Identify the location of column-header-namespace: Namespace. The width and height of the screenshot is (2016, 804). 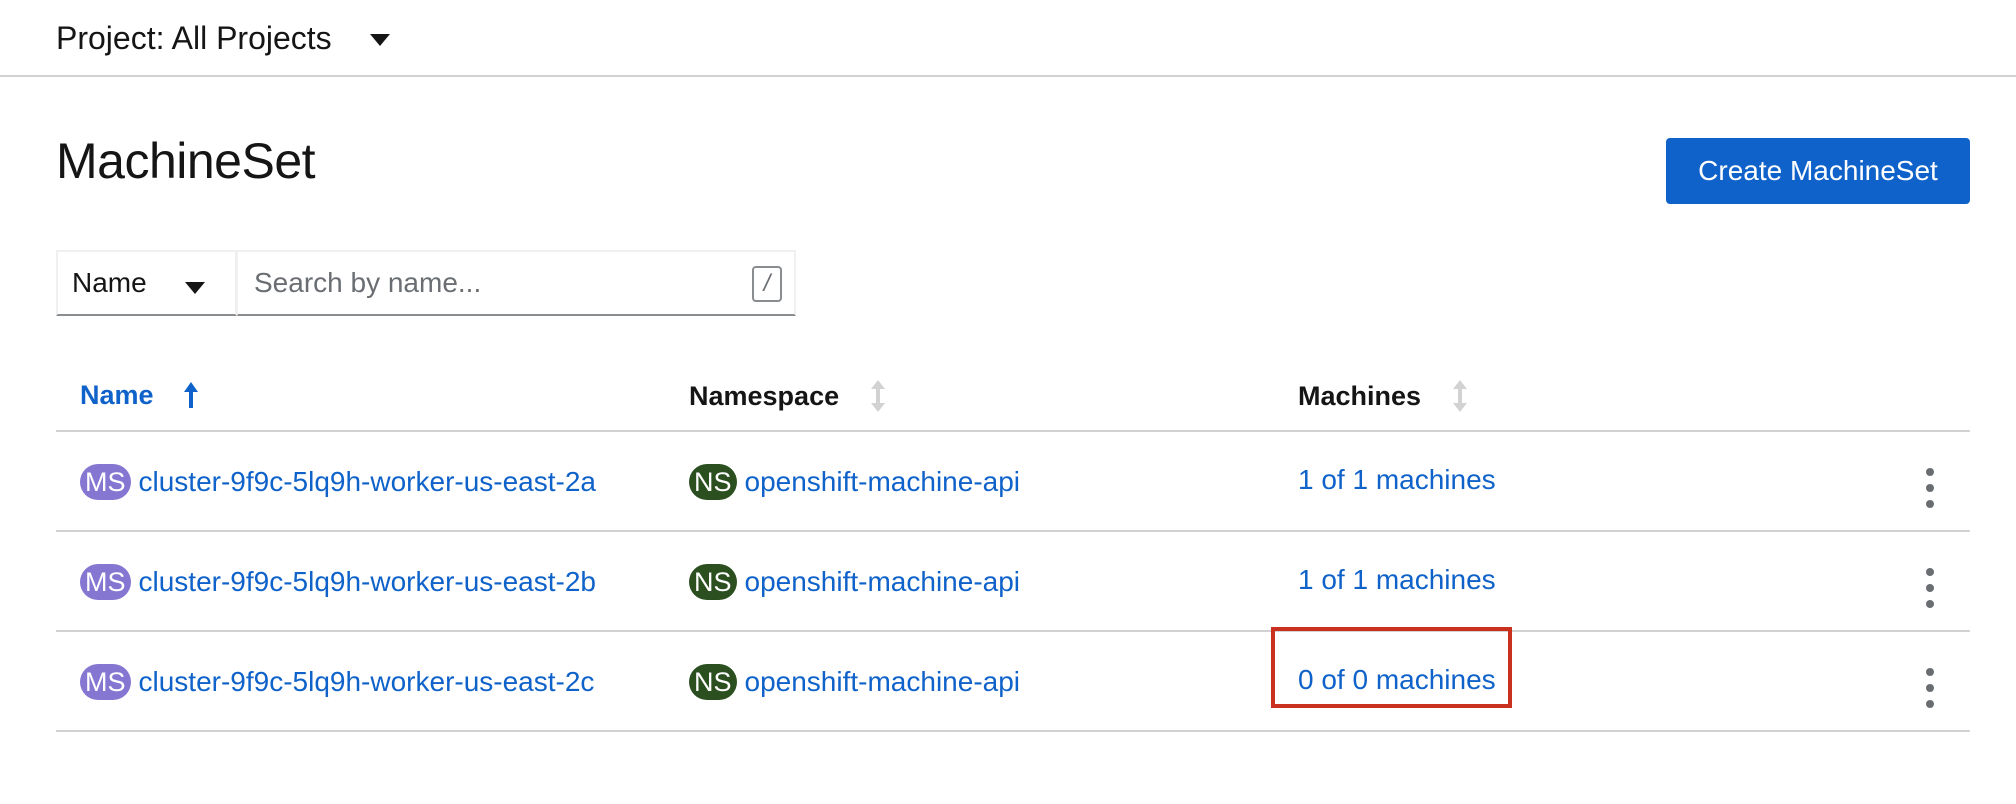
(787, 396).